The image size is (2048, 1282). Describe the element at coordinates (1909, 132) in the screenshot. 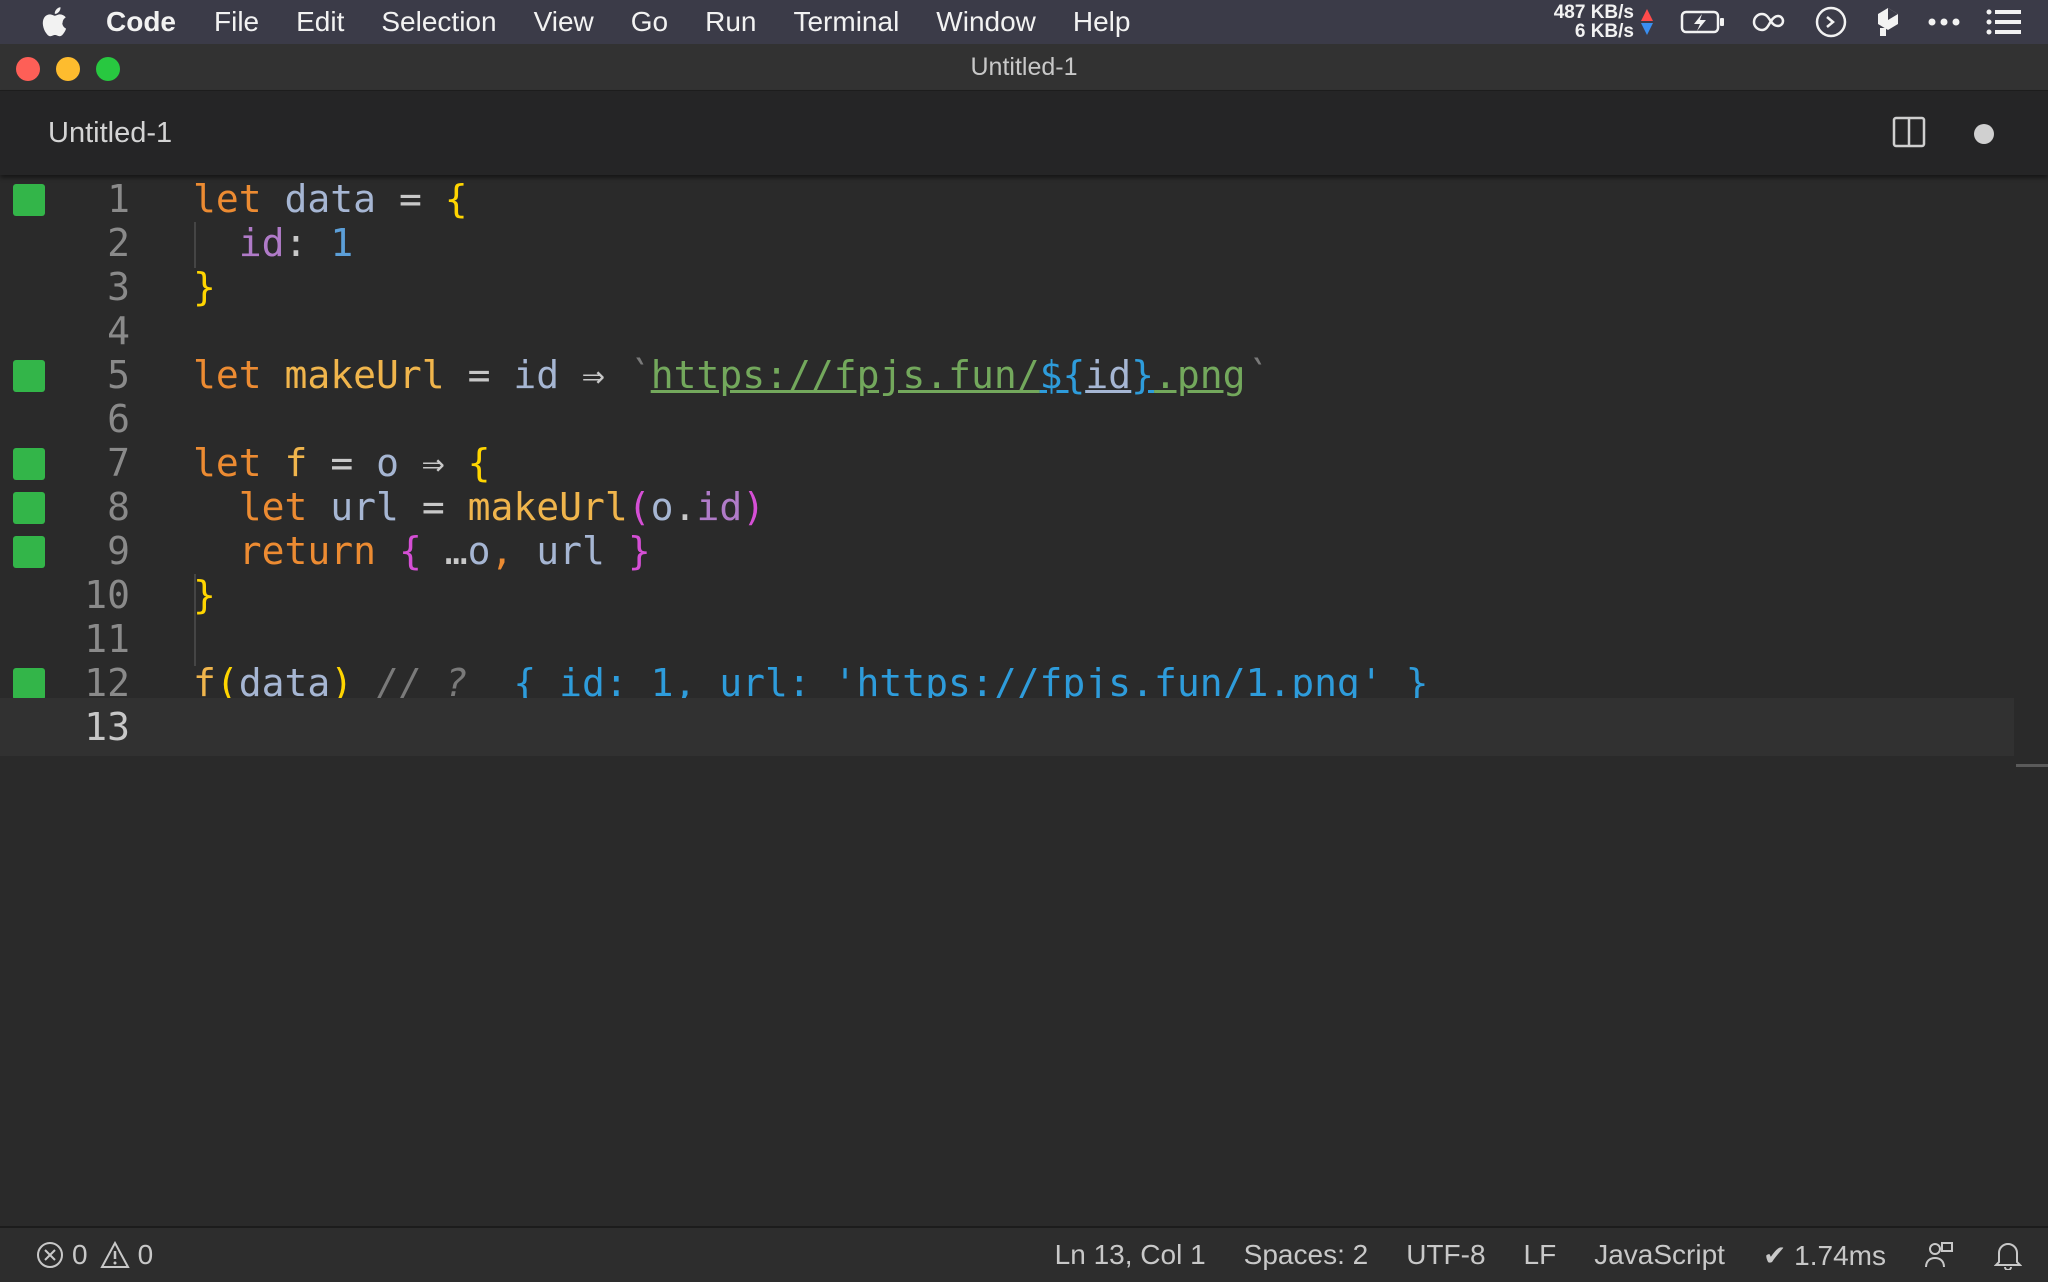

I see `split-editor-icon` at that location.